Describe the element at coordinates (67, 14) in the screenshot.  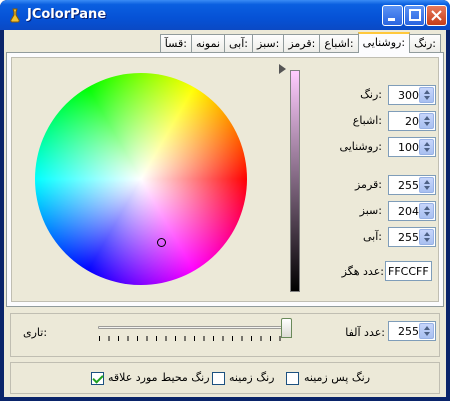
I see `window-title: JColorPane` at that location.